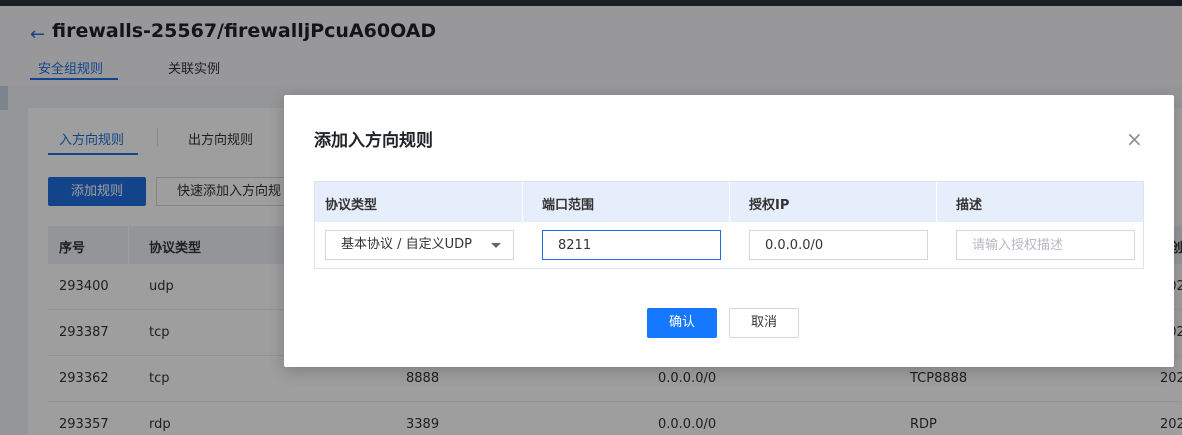 The width and height of the screenshot is (1182, 435). I want to click on form-header-description: 描述, so click(969, 205).